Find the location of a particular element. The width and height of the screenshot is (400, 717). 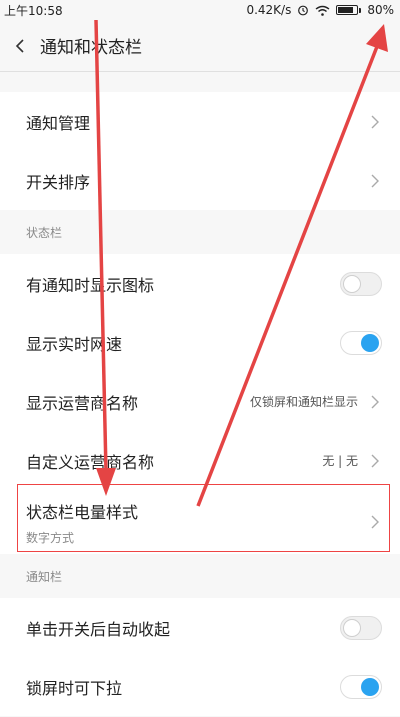

status-bar: 上午10:58 0.42K/s 80% is located at coordinates (200, 10).